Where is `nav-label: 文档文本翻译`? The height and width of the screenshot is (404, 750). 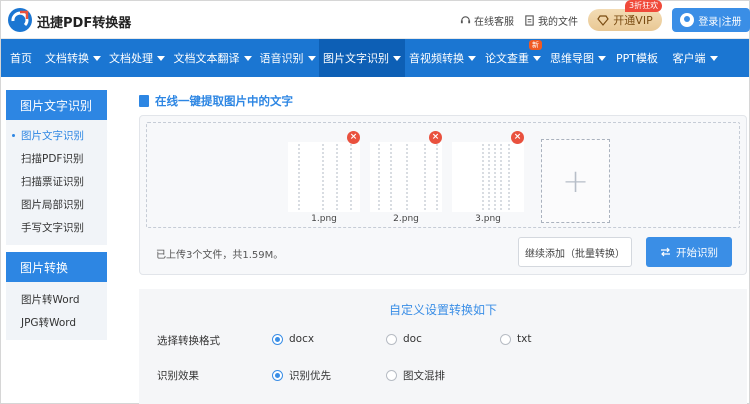 nav-label: 文档文本翻译 is located at coordinates (206, 58).